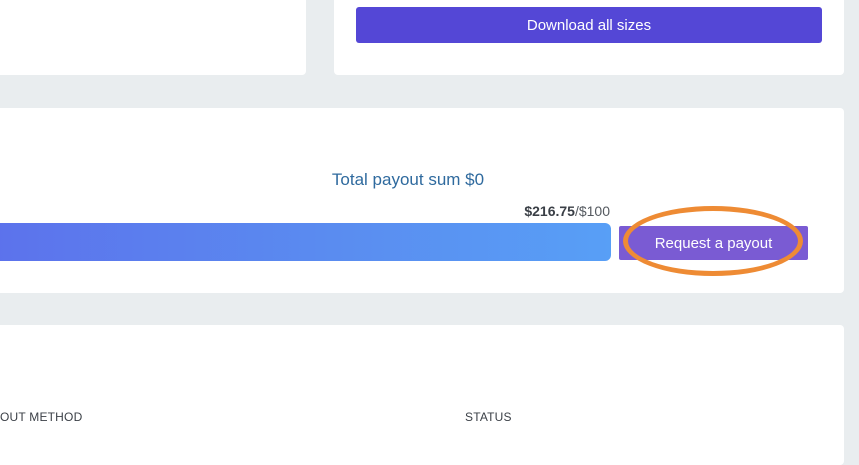 This screenshot has width=859, height=465. Describe the element at coordinates (408, 179) in the screenshot. I see `total-payout-label: Total payout sum $0` at that location.